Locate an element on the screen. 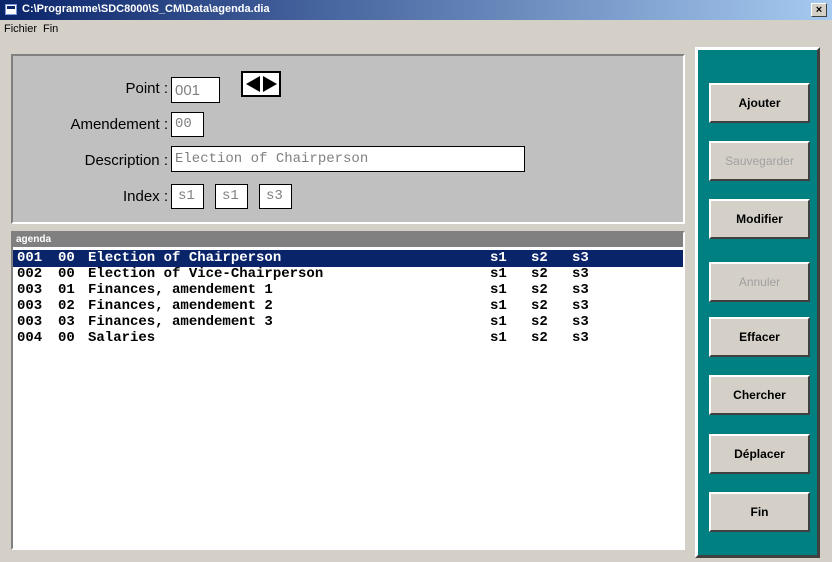 This screenshot has height=562, width=832. prev-arrow-icon is located at coordinates (253, 84).